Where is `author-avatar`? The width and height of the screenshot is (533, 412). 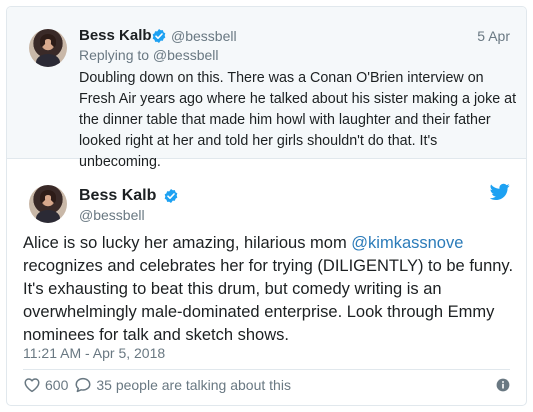
author-avatar is located at coordinates (48, 204).